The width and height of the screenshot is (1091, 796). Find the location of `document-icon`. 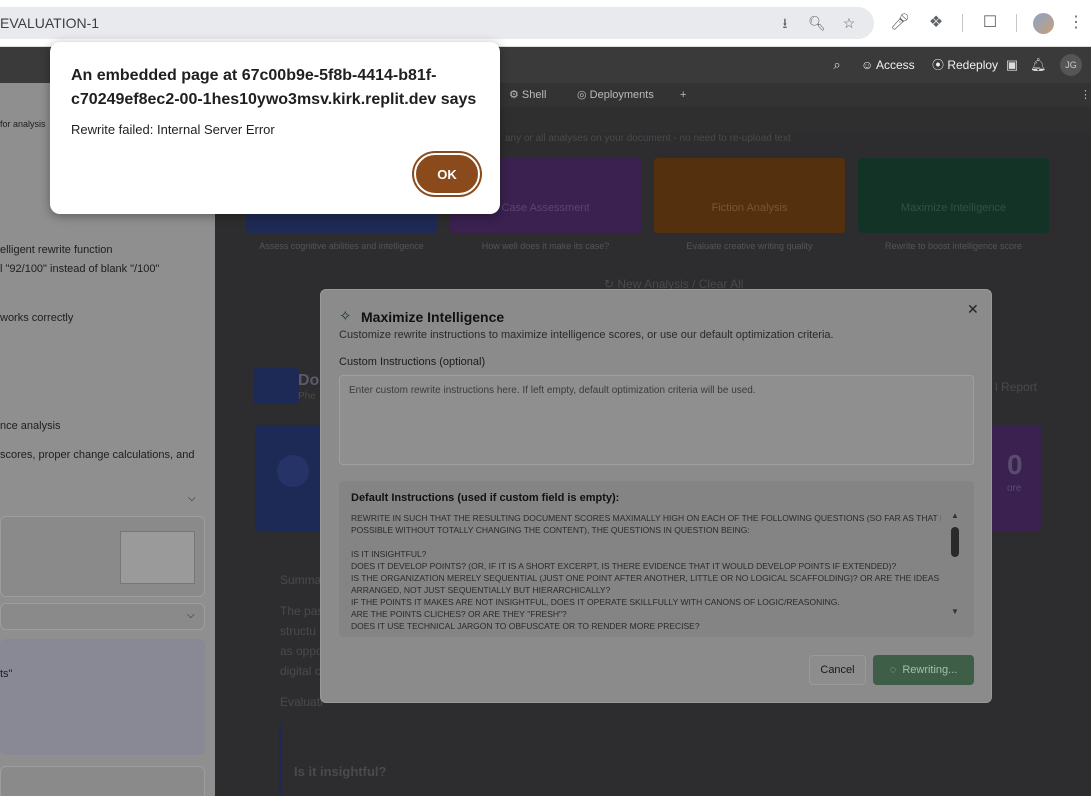

document-icon is located at coordinates (276, 386).